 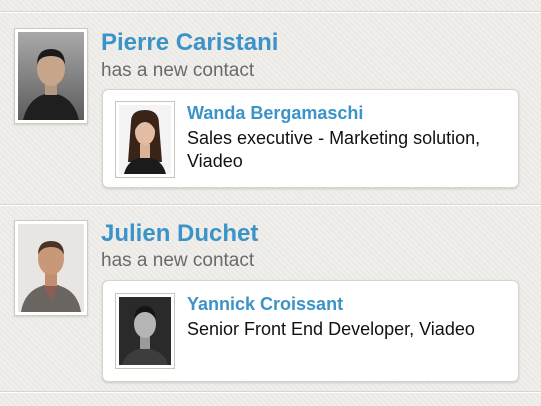 I want to click on actor-name-link: Pierre Caristani, so click(x=189, y=43).